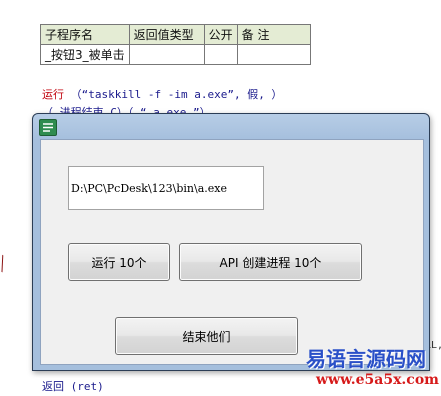  I want to click on col-header-return-type: 返回值类型, so click(166, 34).